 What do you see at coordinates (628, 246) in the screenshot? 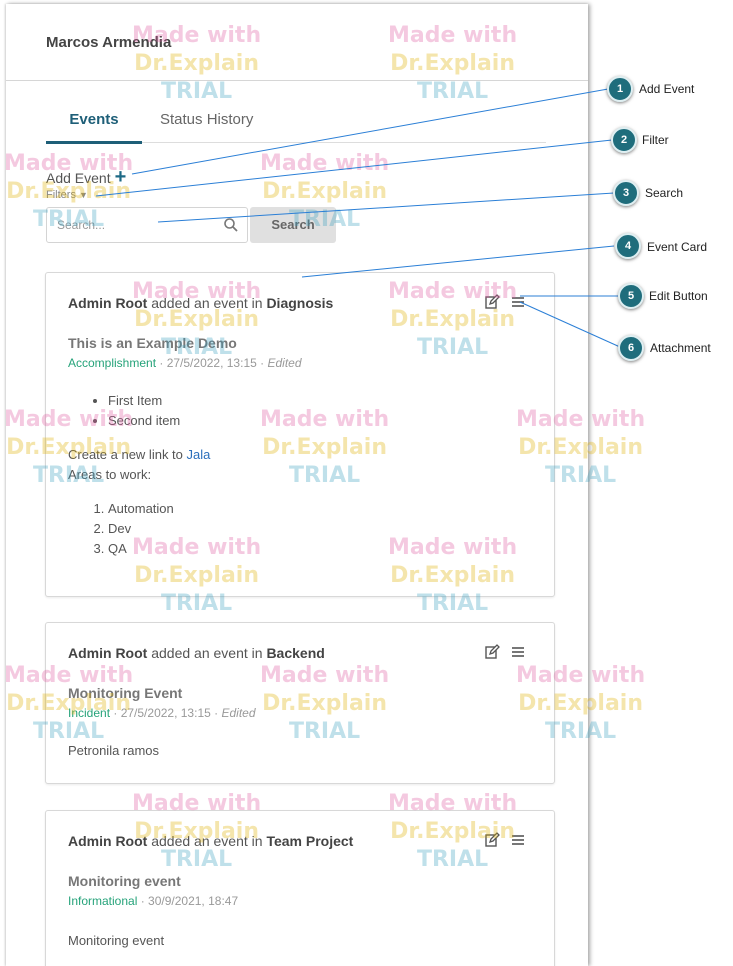
I see `callout-badge-4: 4` at bounding box center [628, 246].